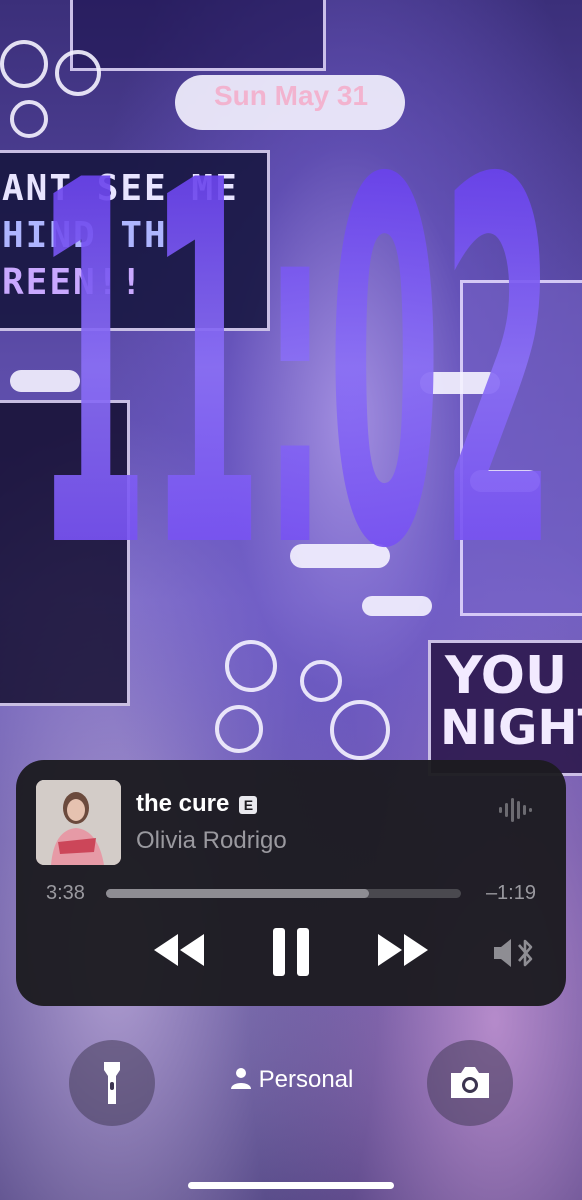  What do you see at coordinates (240, 1078) in the screenshot?
I see `person-icon` at bounding box center [240, 1078].